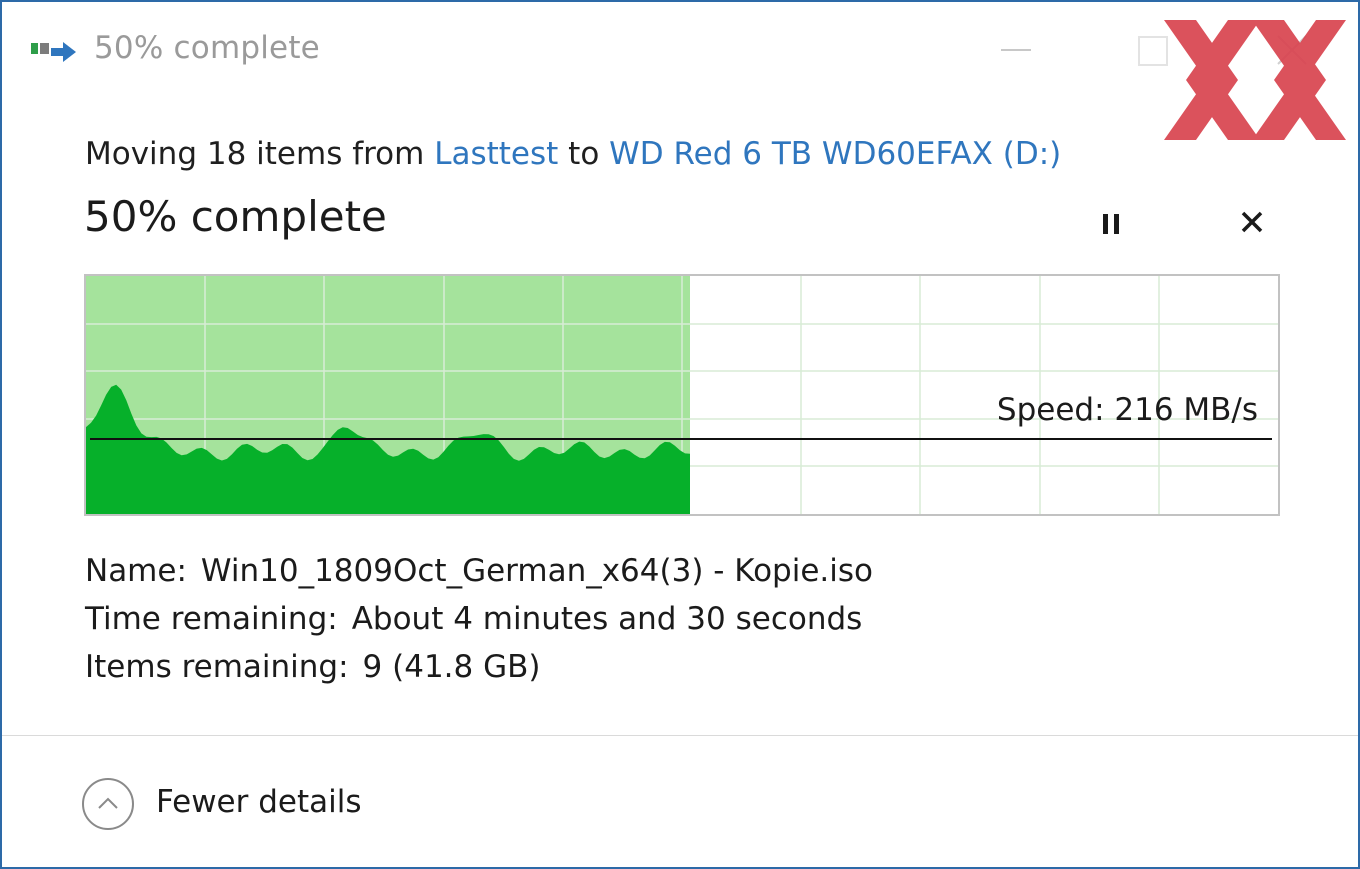  Describe the element at coordinates (835, 154) in the screenshot. I see `destination-drive-link: WD Red 6 TB WD60EFAX (D:)` at that location.